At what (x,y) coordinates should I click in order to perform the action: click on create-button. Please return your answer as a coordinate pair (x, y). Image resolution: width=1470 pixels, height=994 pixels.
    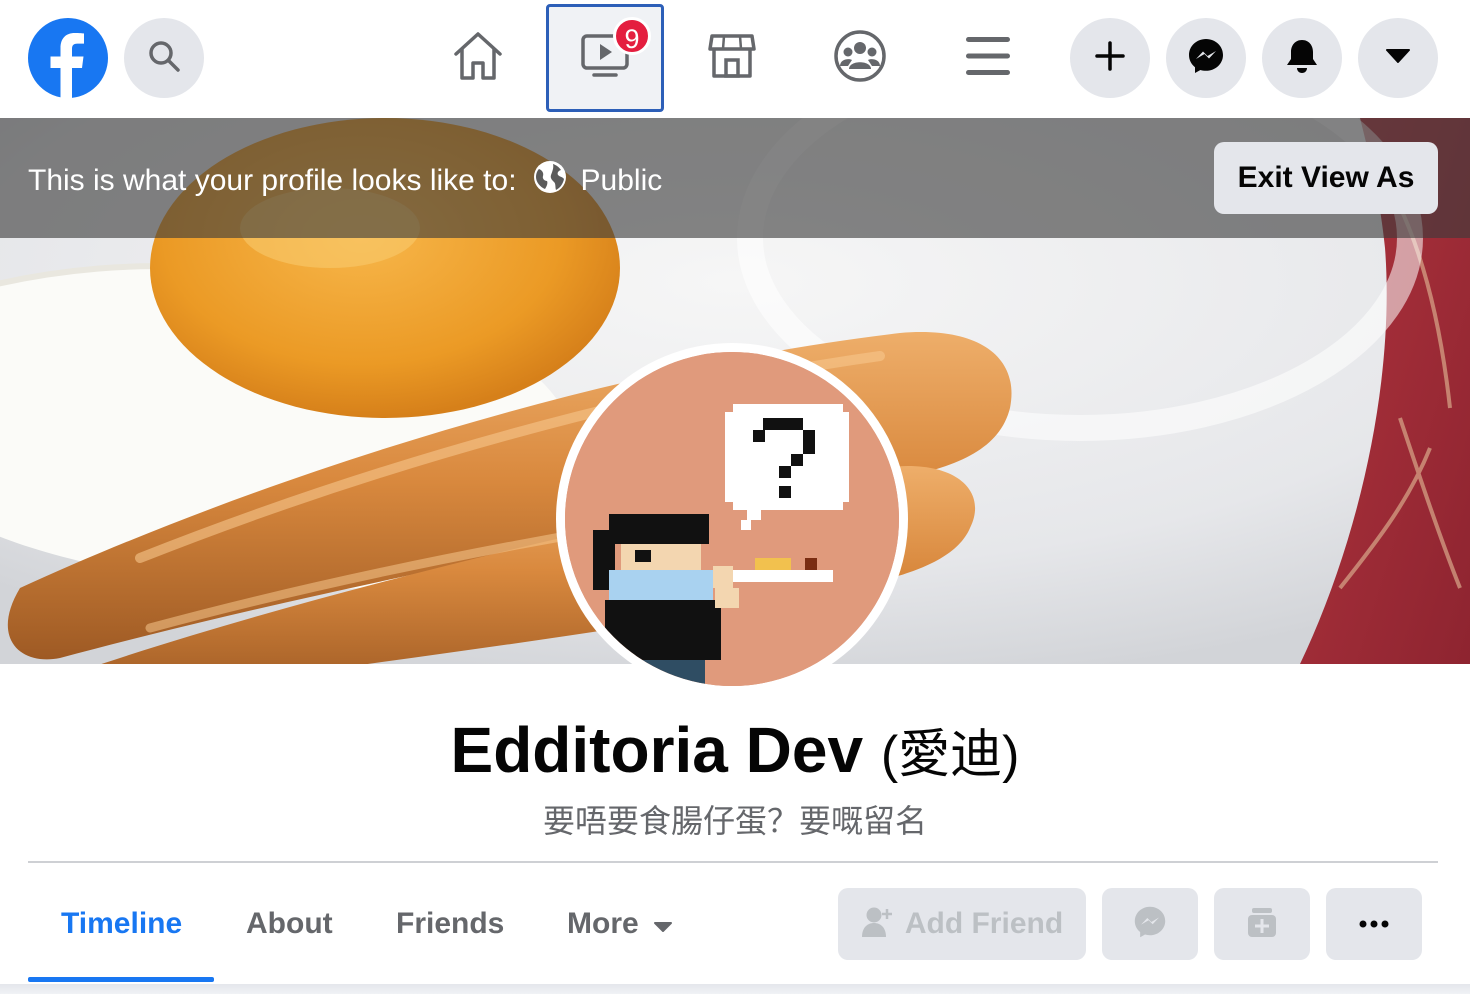
    Looking at the image, I should click on (1110, 58).